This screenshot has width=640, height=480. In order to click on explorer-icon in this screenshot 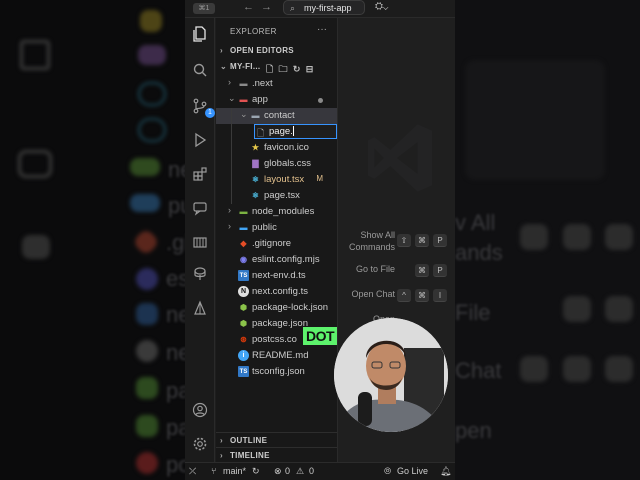, I will do `click(200, 34)`.